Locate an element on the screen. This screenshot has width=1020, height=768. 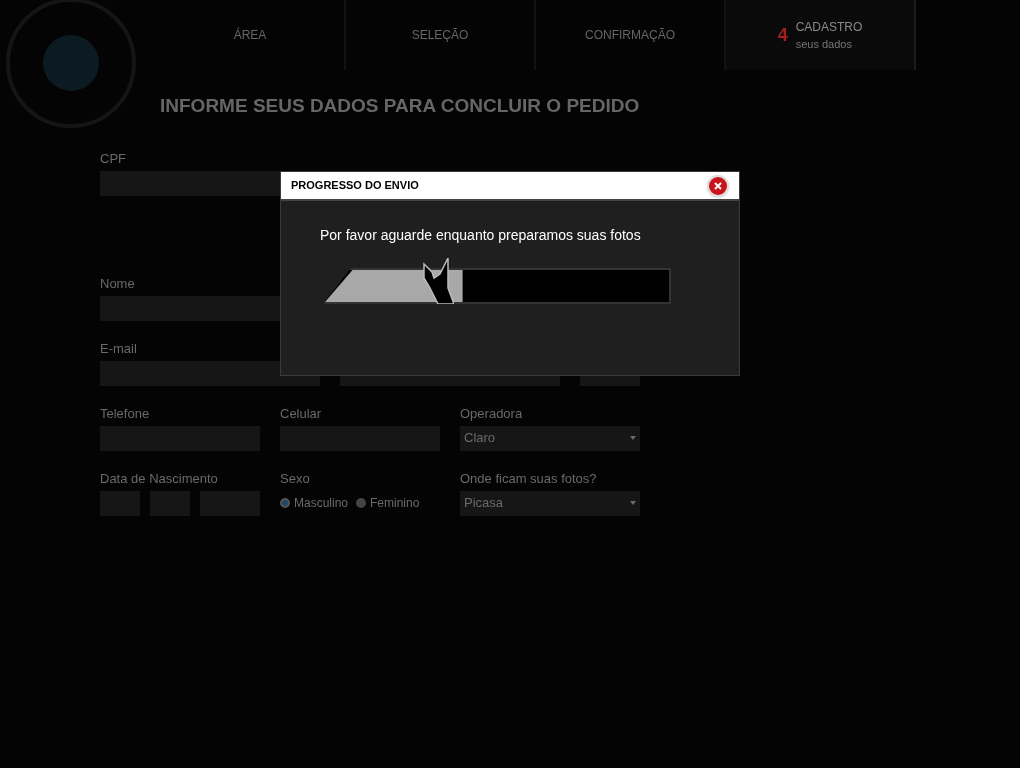
close-button is located at coordinates (718, 185).